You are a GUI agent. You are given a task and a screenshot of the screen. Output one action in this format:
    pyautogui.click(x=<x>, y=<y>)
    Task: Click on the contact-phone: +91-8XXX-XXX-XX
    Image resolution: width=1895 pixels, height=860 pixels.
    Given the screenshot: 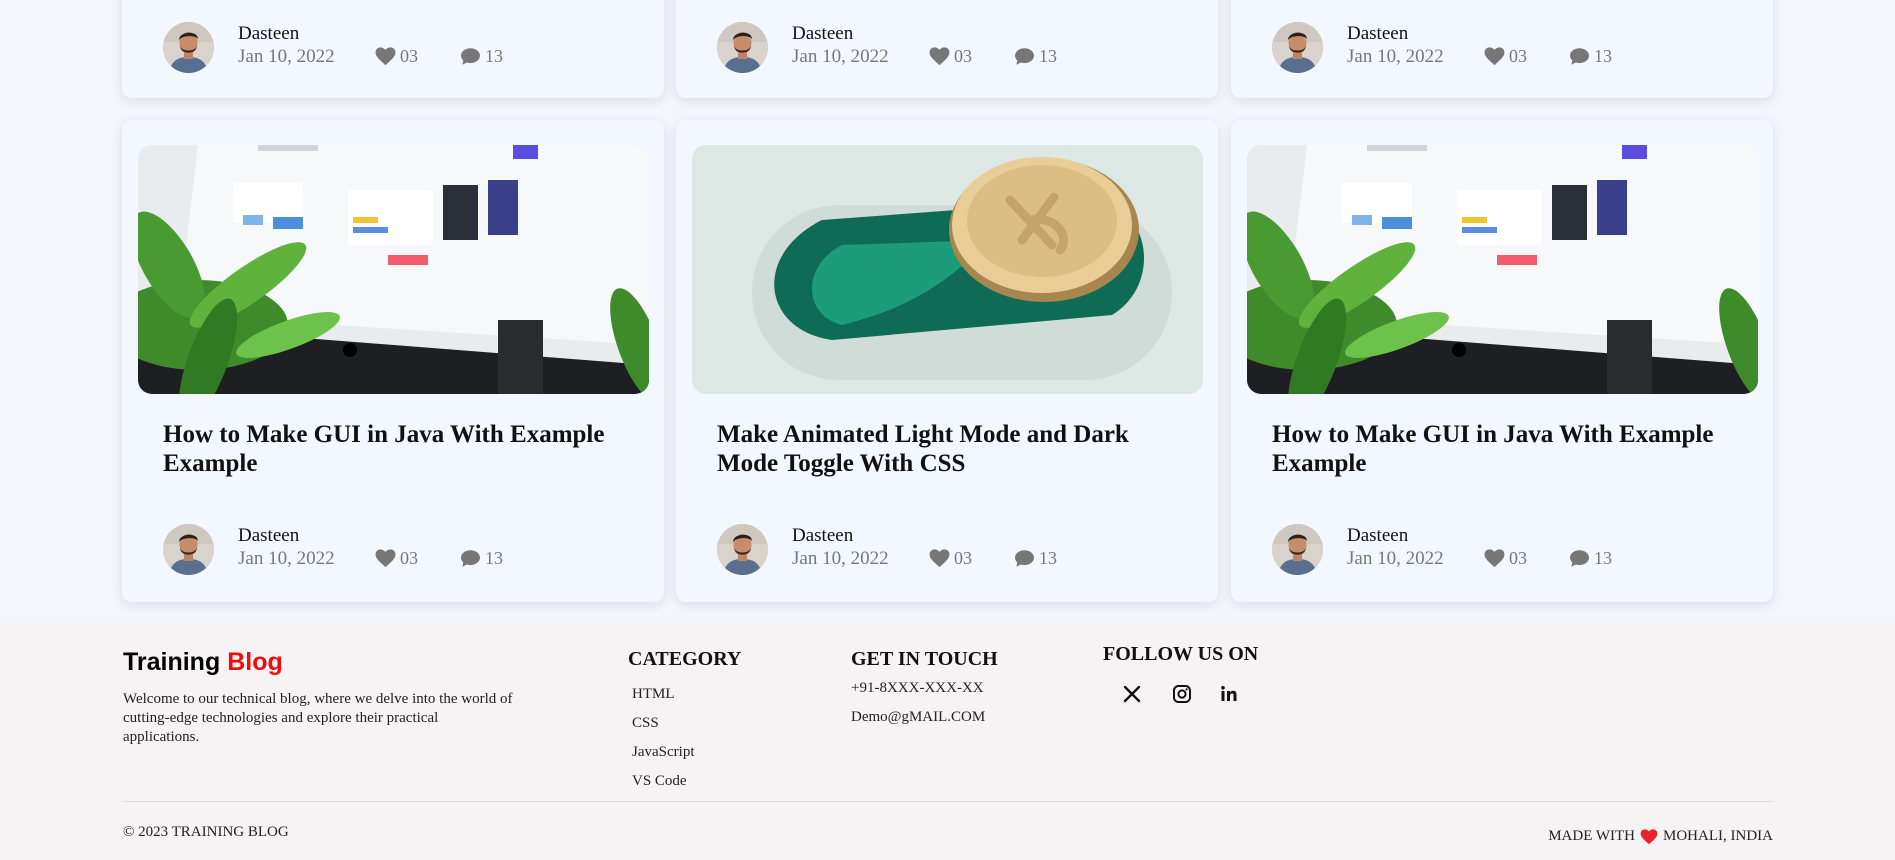 What is the action you would take?
    pyautogui.click(x=917, y=688)
    